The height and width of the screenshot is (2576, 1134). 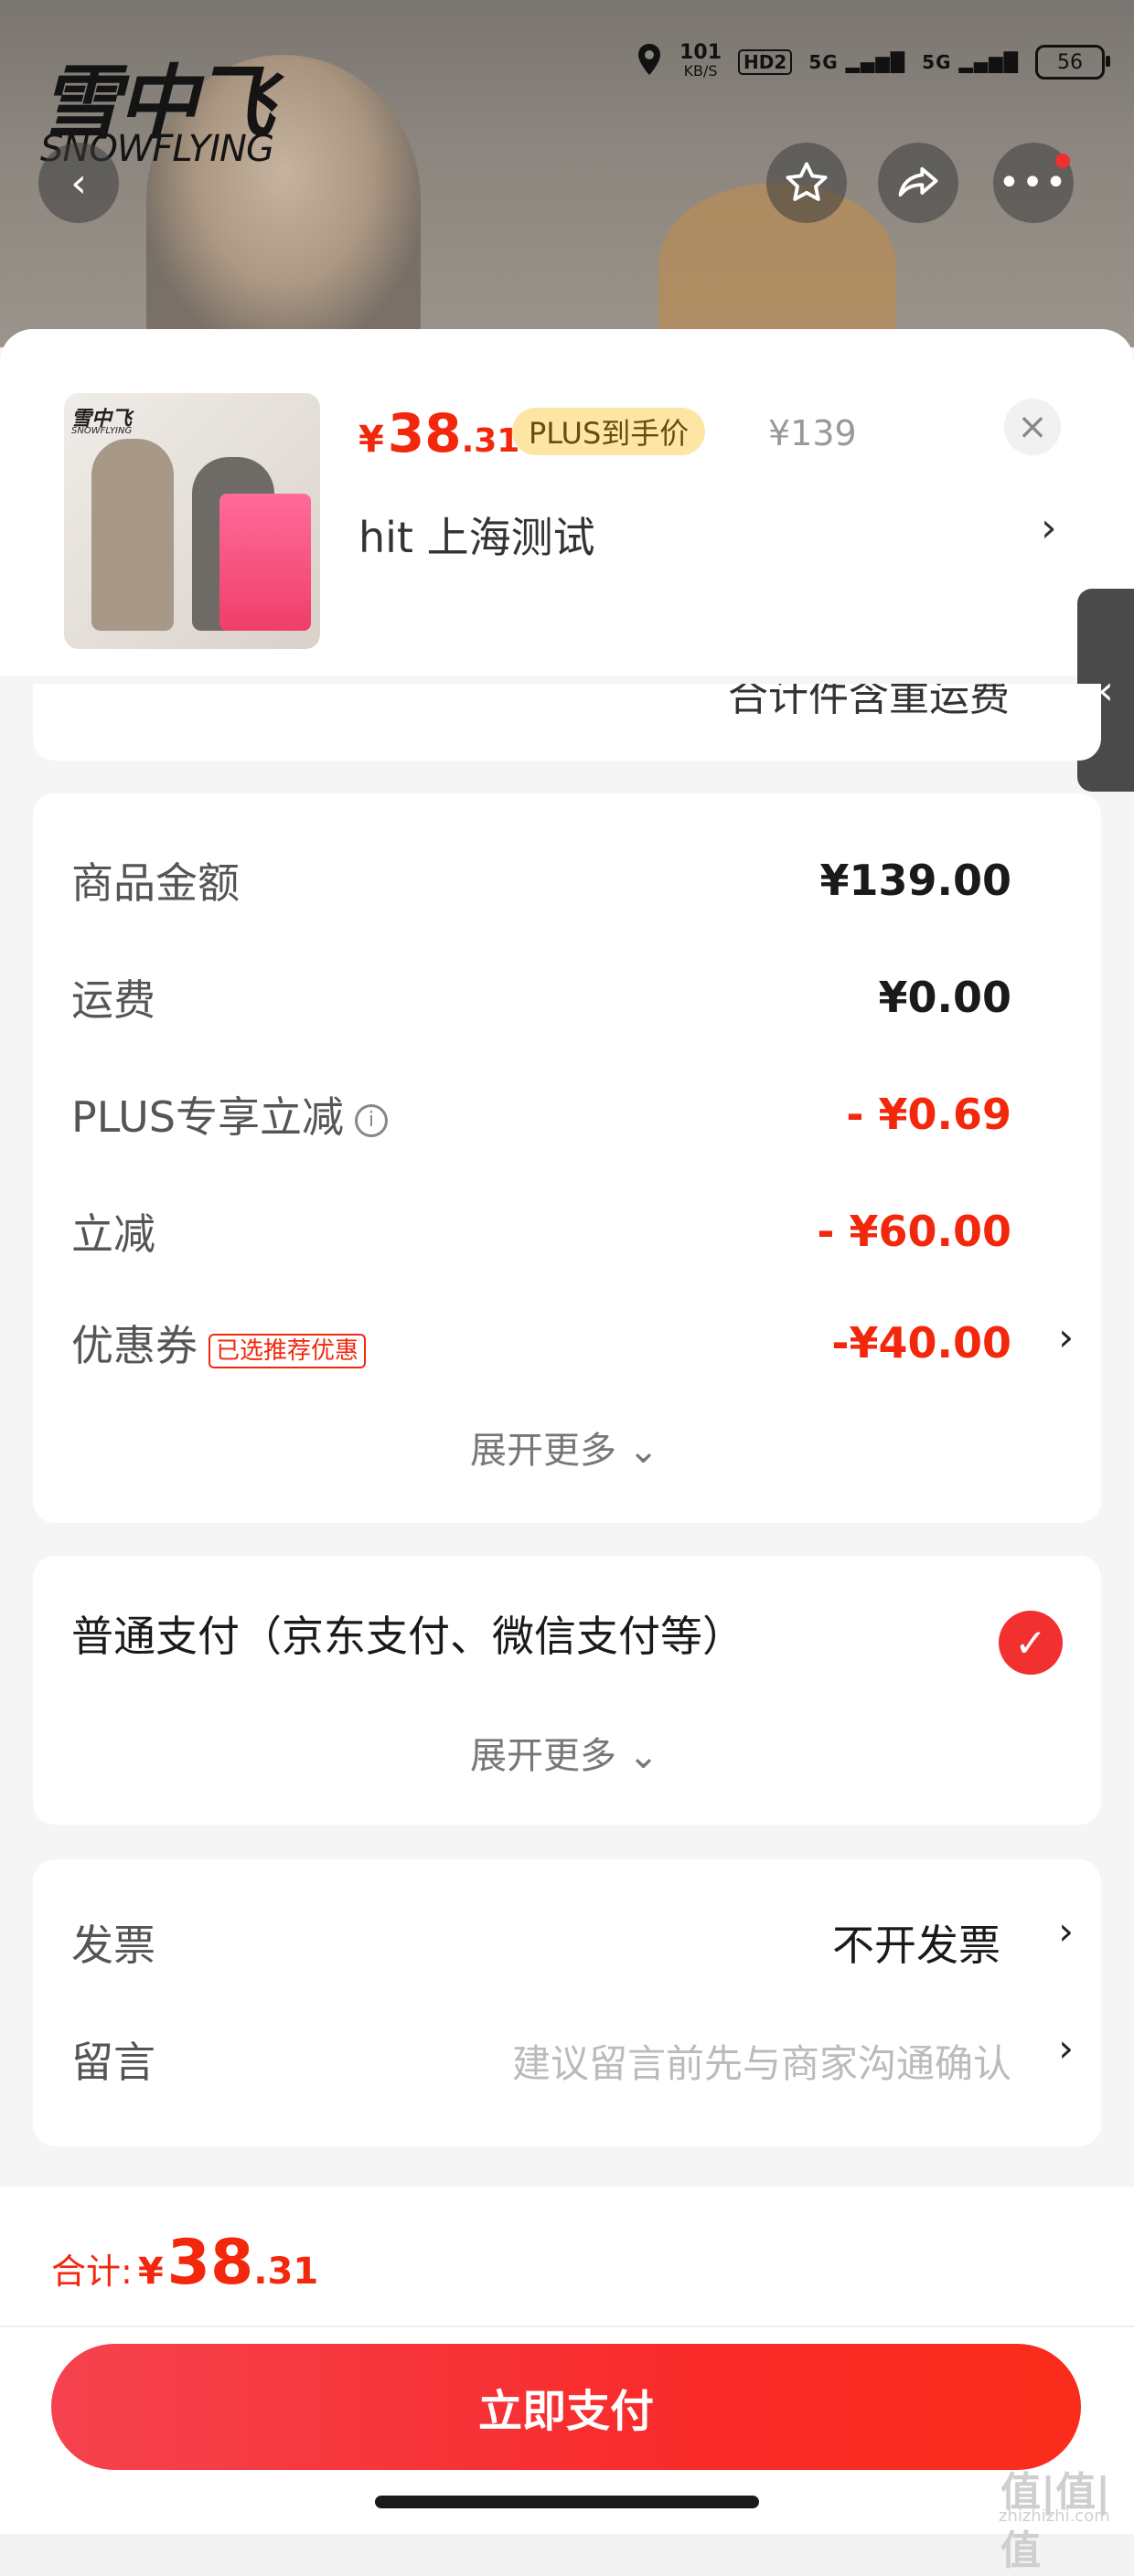 I want to click on plus-price-badge: PLUS到手价, so click(x=609, y=431).